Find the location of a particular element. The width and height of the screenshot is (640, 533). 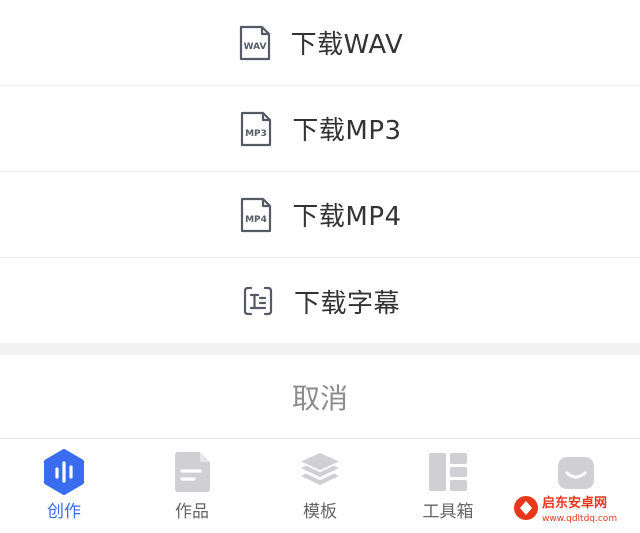

section-gap is located at coordinates (320, 349).